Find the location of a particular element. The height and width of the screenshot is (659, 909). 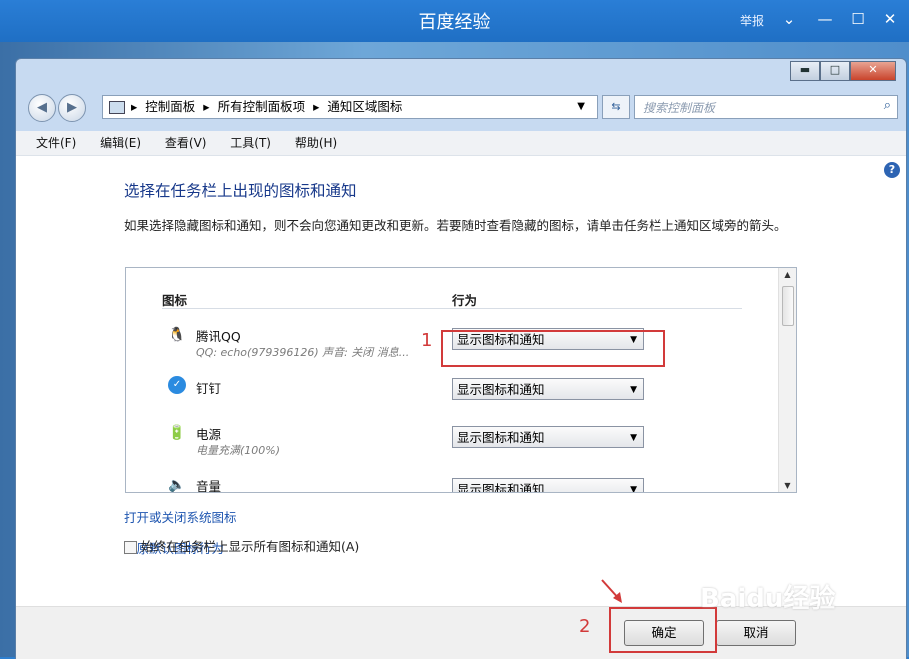

toggle-system-icons-link: 打开或关闭系统图标 is located at coordinates (180, 516).